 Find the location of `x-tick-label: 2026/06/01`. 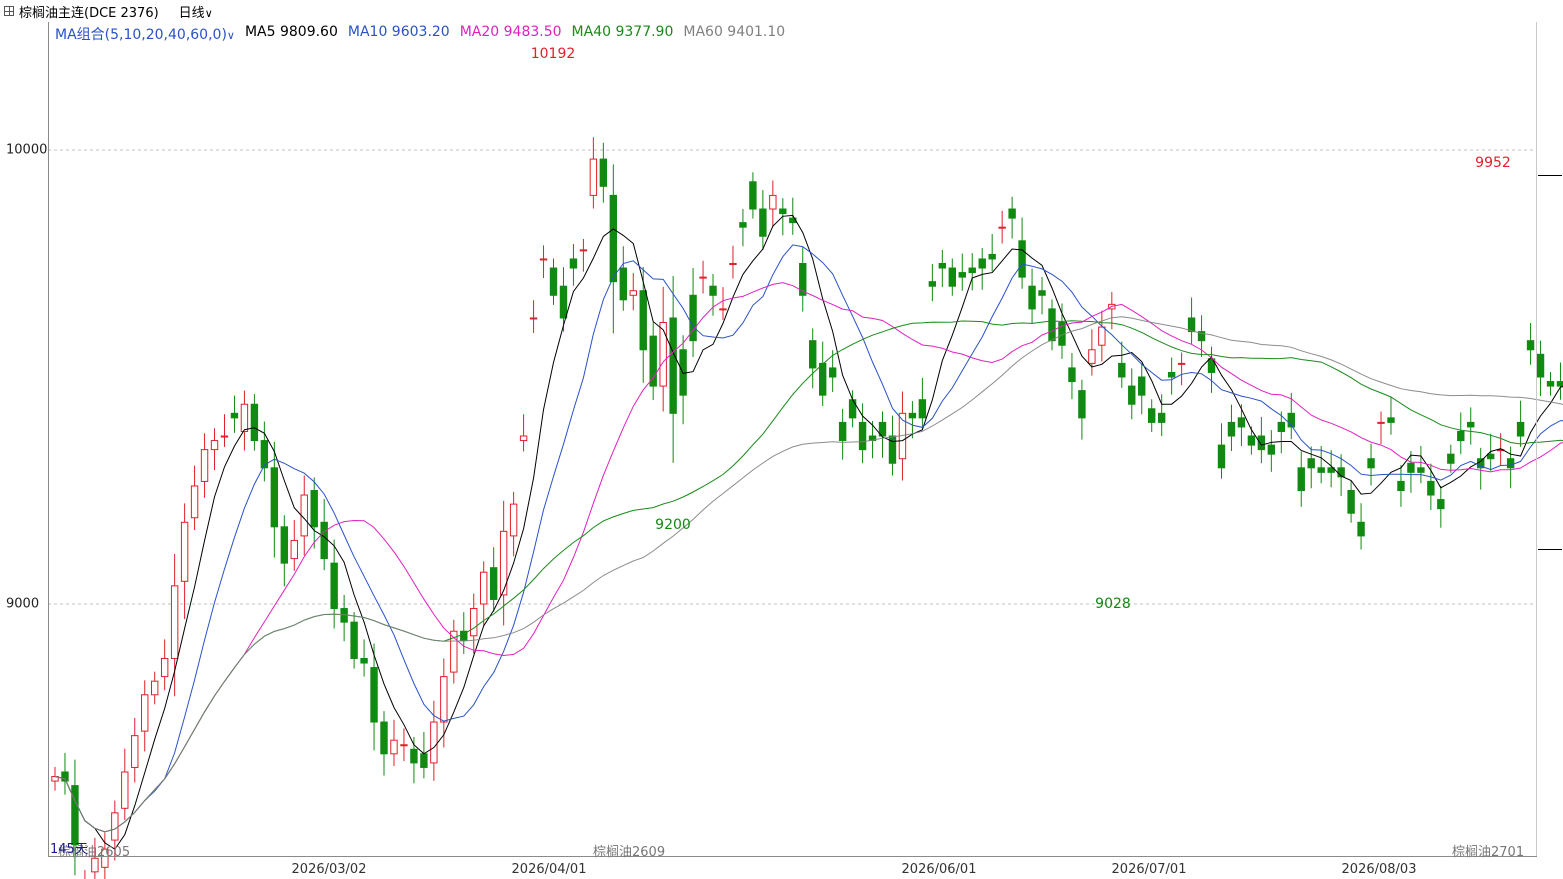

x-tick-label: 2026/06/01 is located at coordinates (939, 869).